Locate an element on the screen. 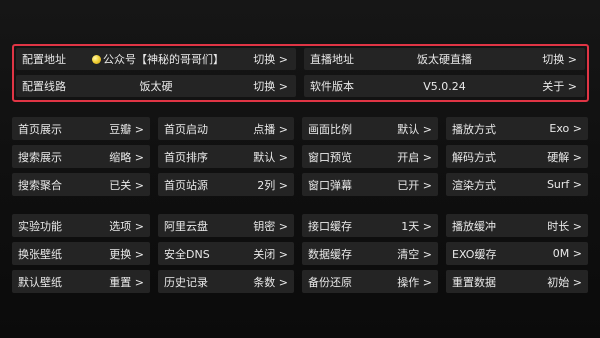  setting-label: 数据缓存 is located at coordinates (330, 254).